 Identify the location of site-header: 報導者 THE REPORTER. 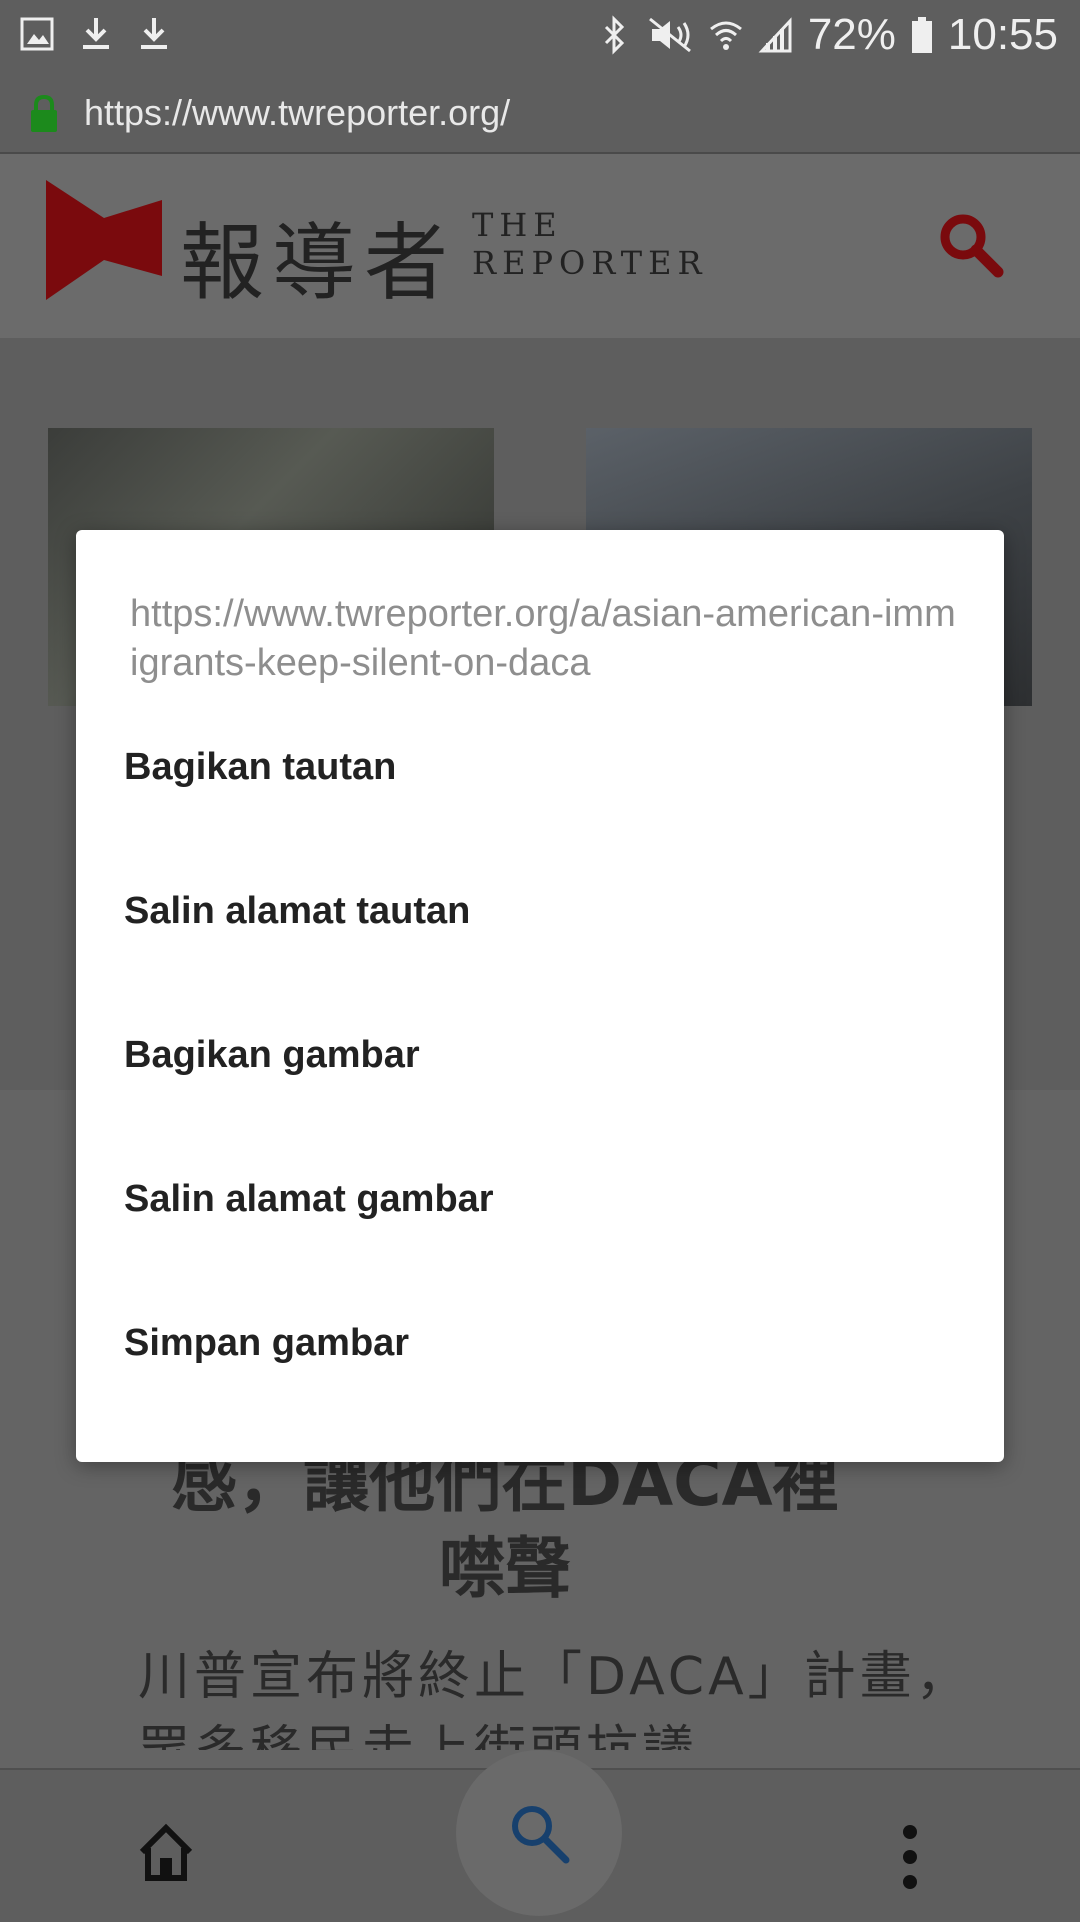
(540, 246).